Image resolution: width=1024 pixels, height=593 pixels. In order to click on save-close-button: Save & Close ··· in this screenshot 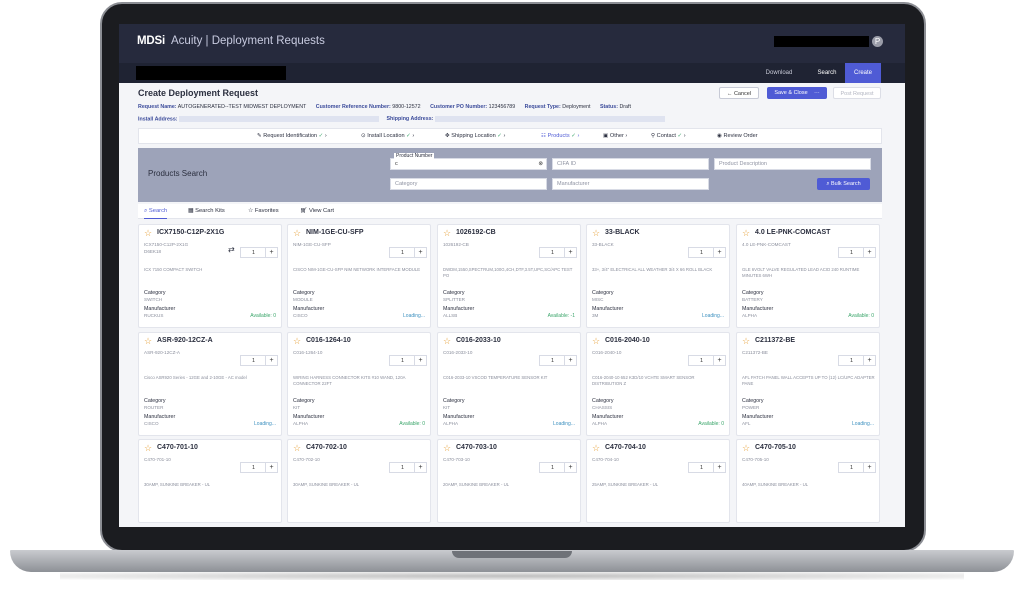, I will do `click(797, 93)`.